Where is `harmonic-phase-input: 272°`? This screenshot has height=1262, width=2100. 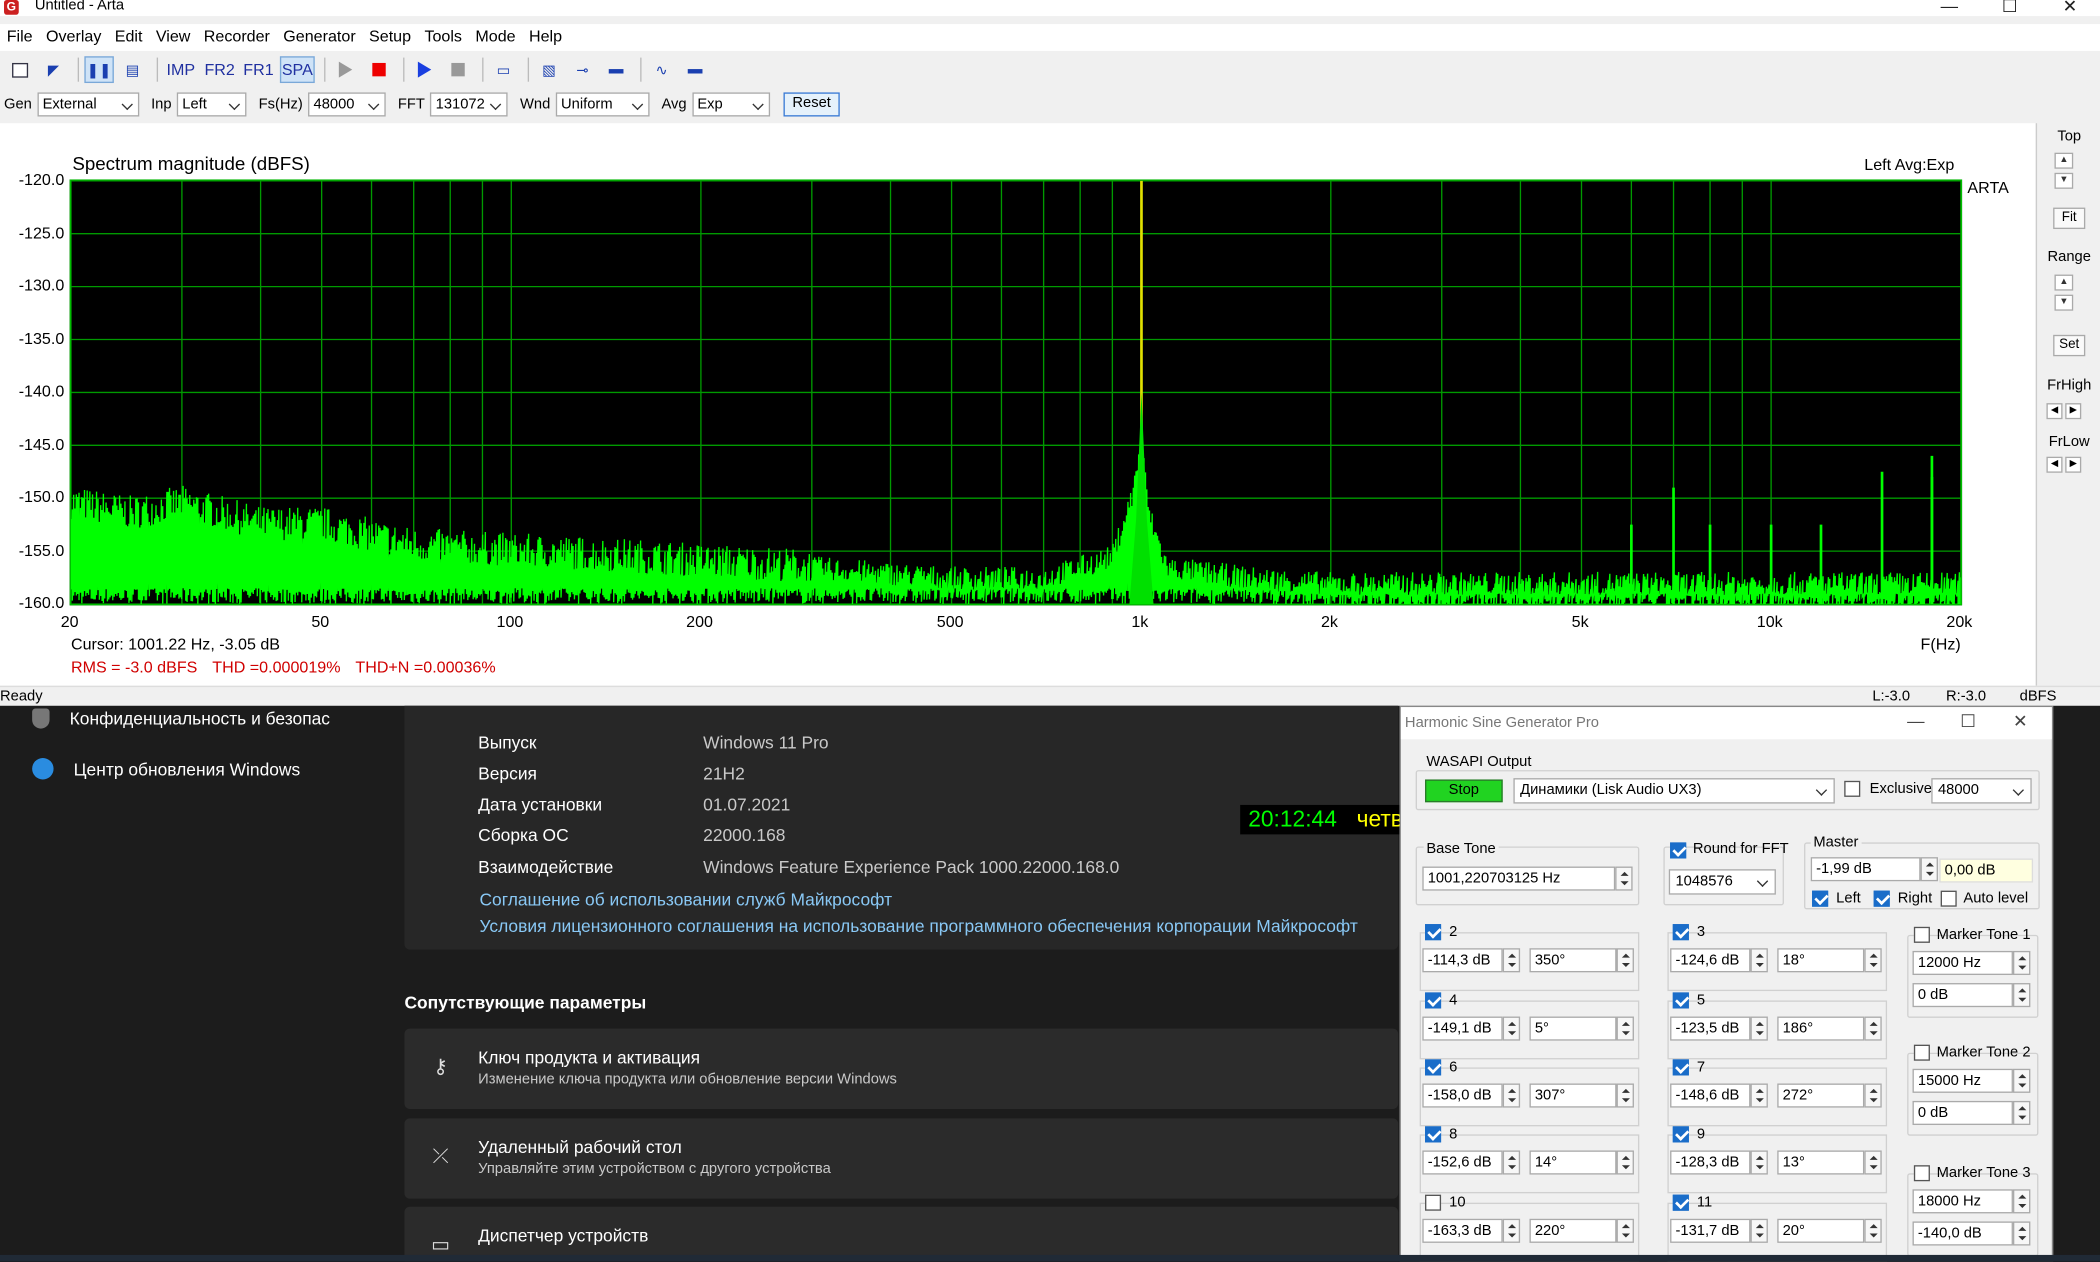 harmonic-phase-input: 272° is located at coordinates (1821, 1095).